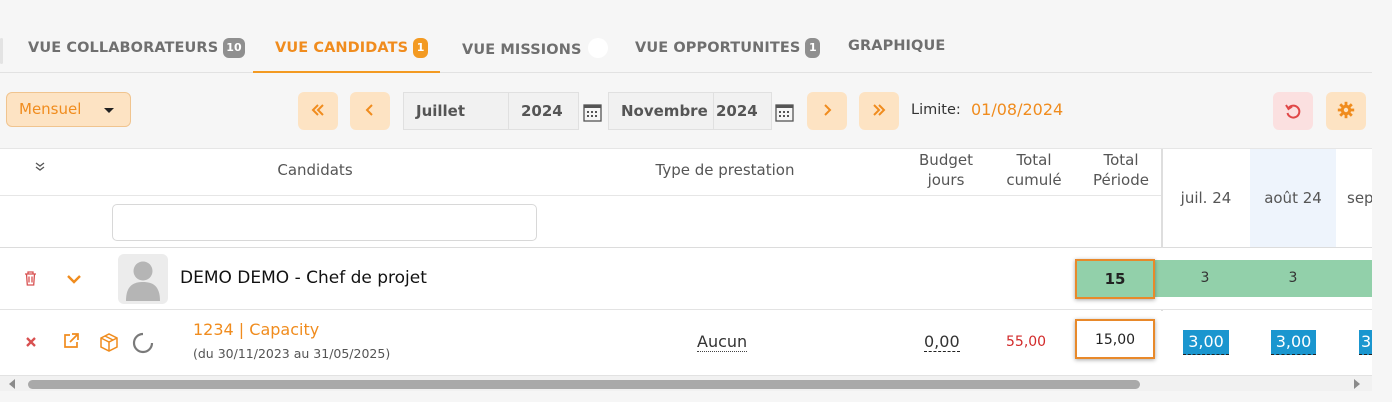  Describe the element at coordinates (441, 111) in the screenshot. I see `start-month-value: Juillet` at that location.